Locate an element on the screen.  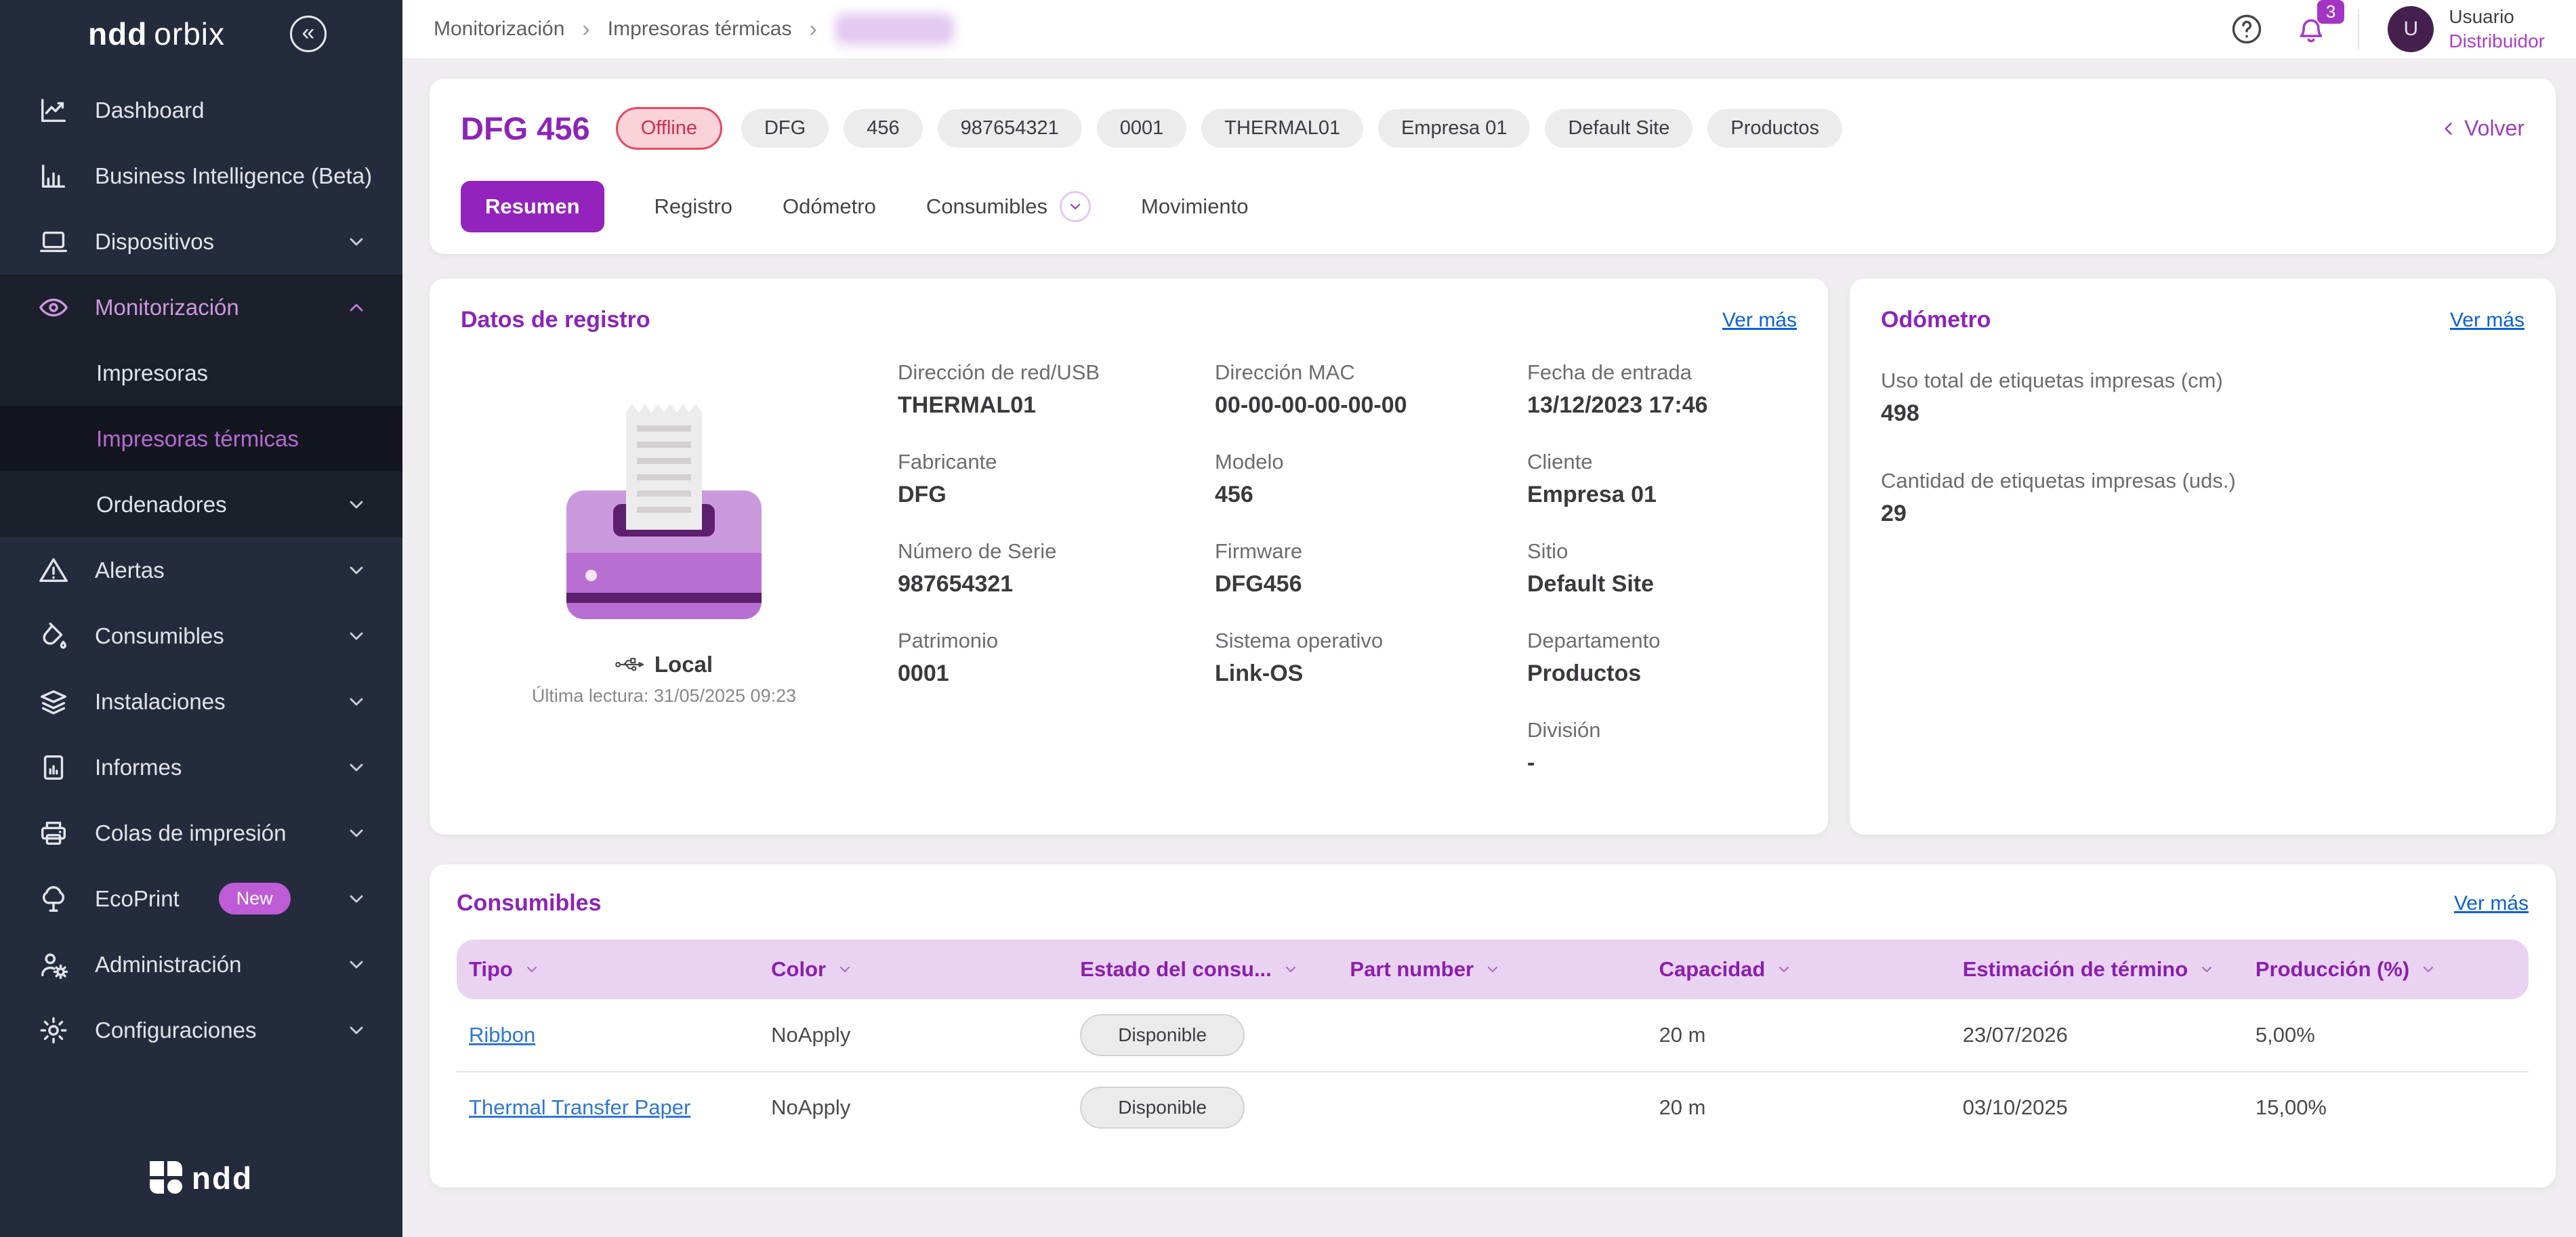
ndd-logo-text: ndd is located at coordinates (222, 1178).